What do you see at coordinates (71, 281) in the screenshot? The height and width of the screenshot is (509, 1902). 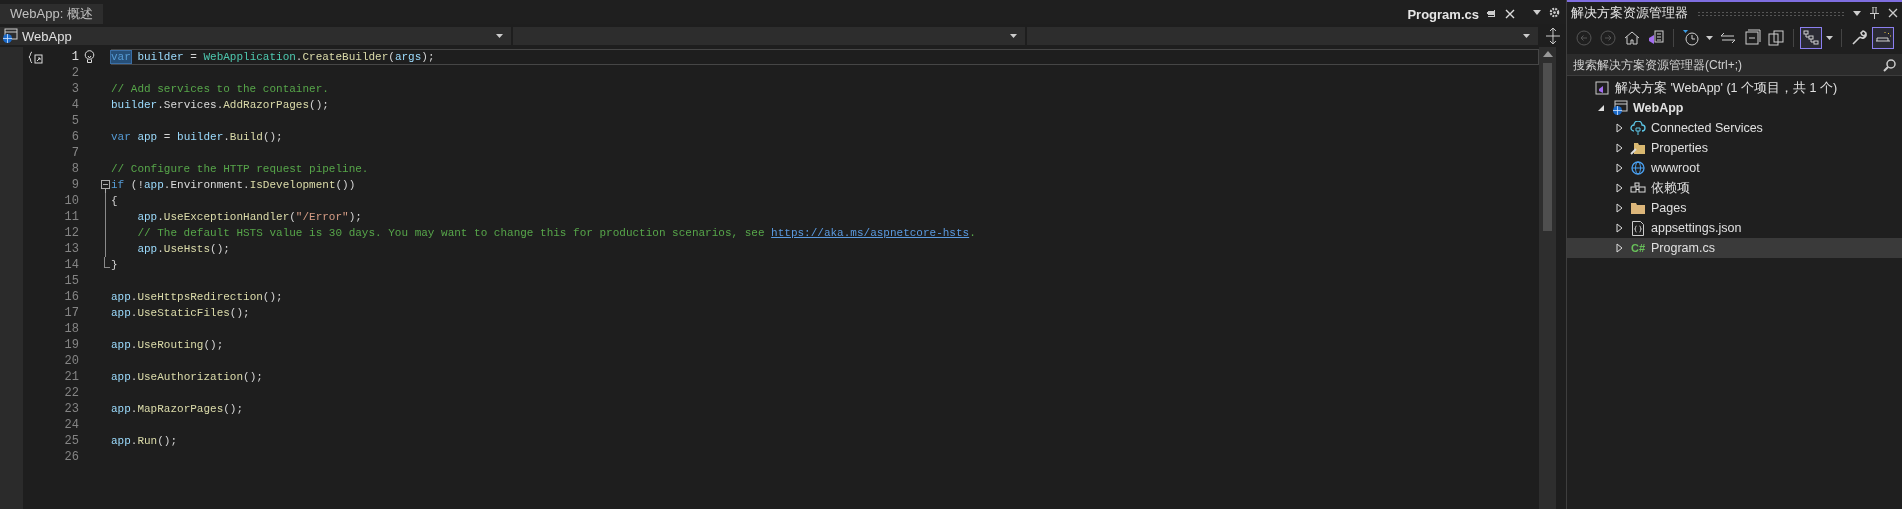 I see `line-number: 15` at bounding box center [71, 281].